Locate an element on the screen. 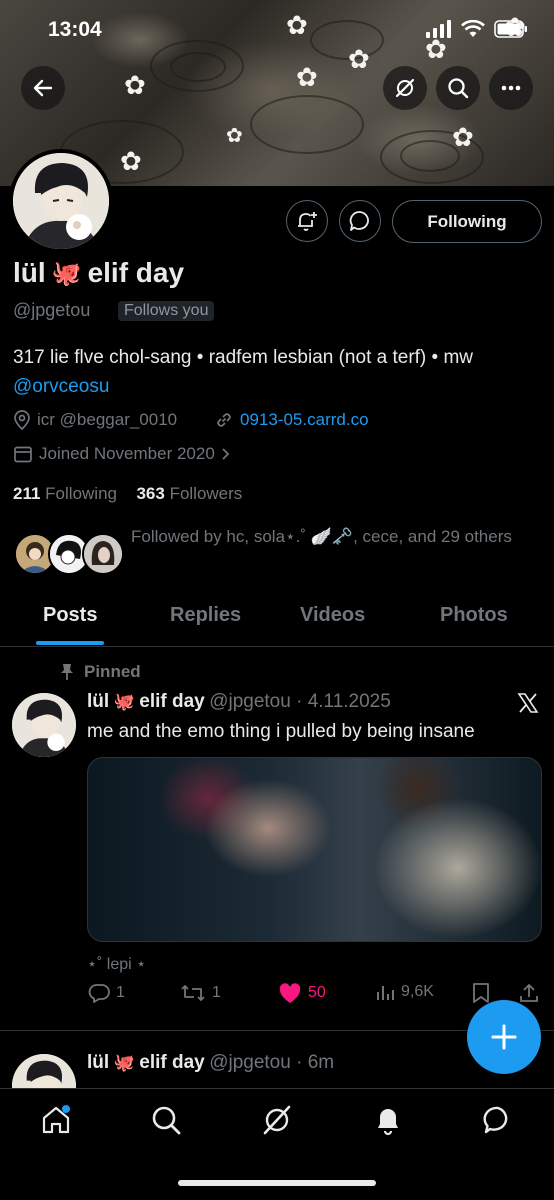 This screenshot has height=1200, width=554. media-caption: ⋆˚ lepi ⋆ is located at coordinates (116, 964).